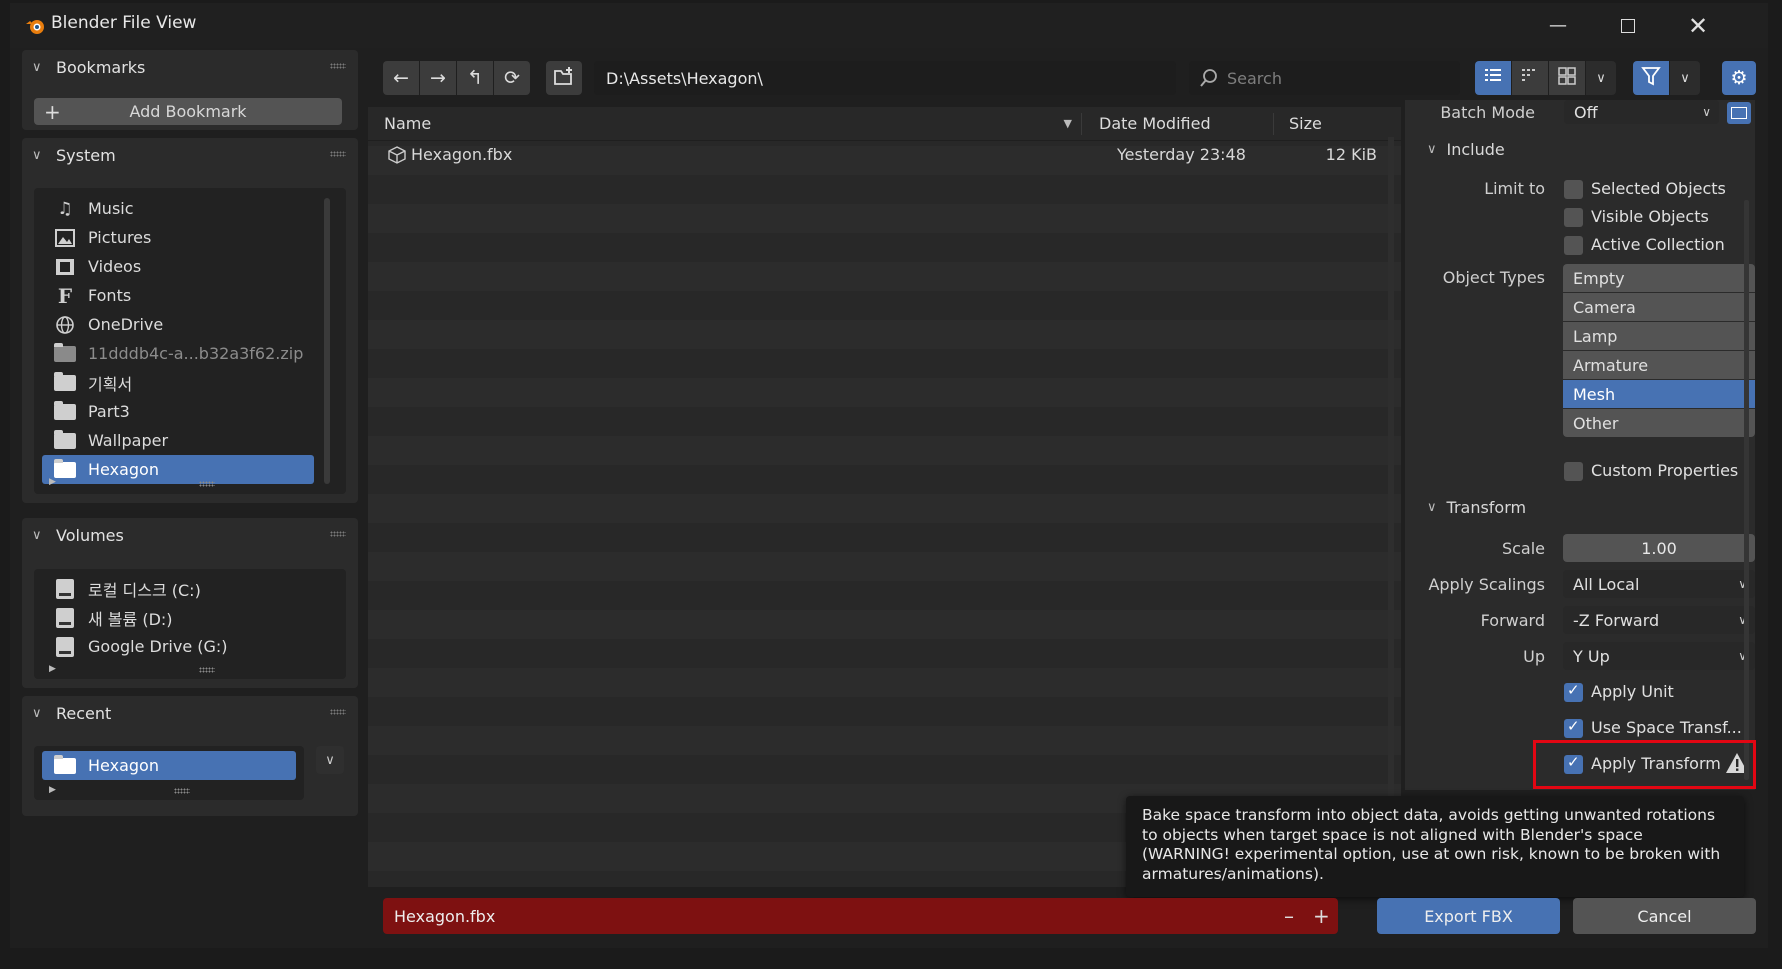  What do you see at coordinates (1573, 189) in the screenshot?
I see `selected-objects-checkbox` at bounding box center [1573, 189].